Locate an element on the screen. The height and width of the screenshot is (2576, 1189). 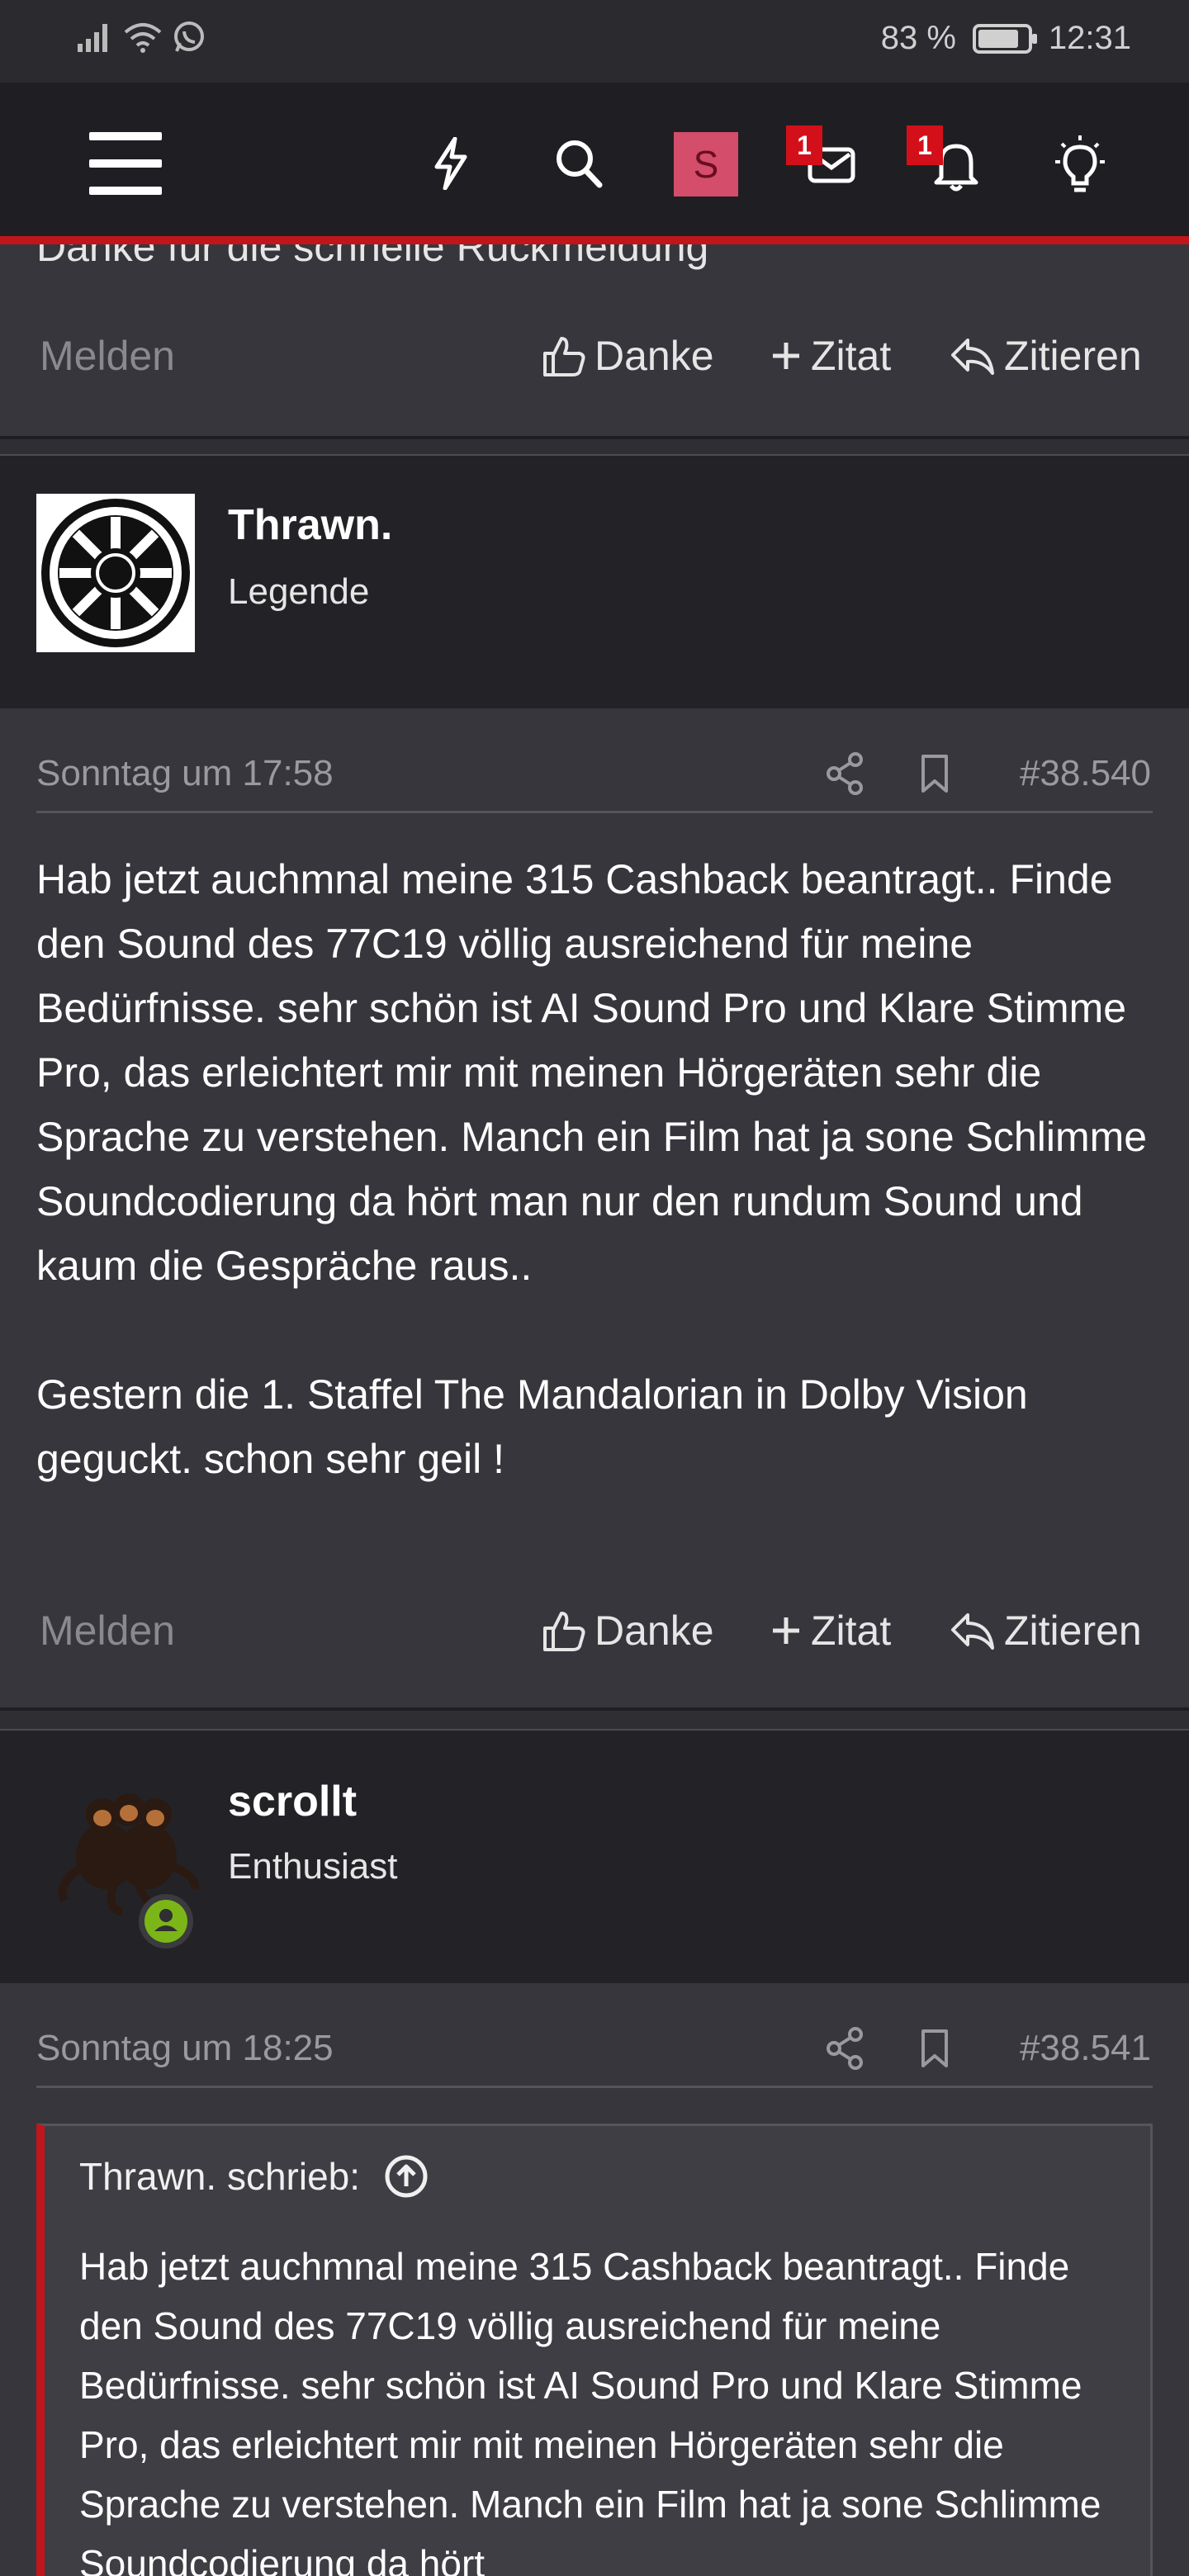
post-actions: Melden Danke Zitat Zitieren is located at coordinates (594, 1631).